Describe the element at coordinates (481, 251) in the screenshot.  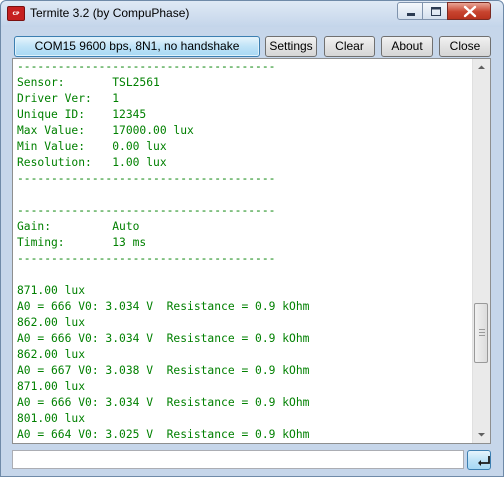
I see `vertical-scrollbar` at that location.